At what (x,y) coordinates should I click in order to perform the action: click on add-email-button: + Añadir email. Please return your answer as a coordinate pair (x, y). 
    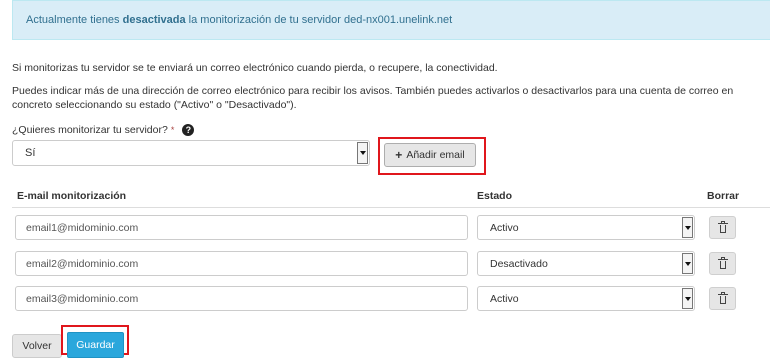
    Looking at the image, I should click on (430, 155).